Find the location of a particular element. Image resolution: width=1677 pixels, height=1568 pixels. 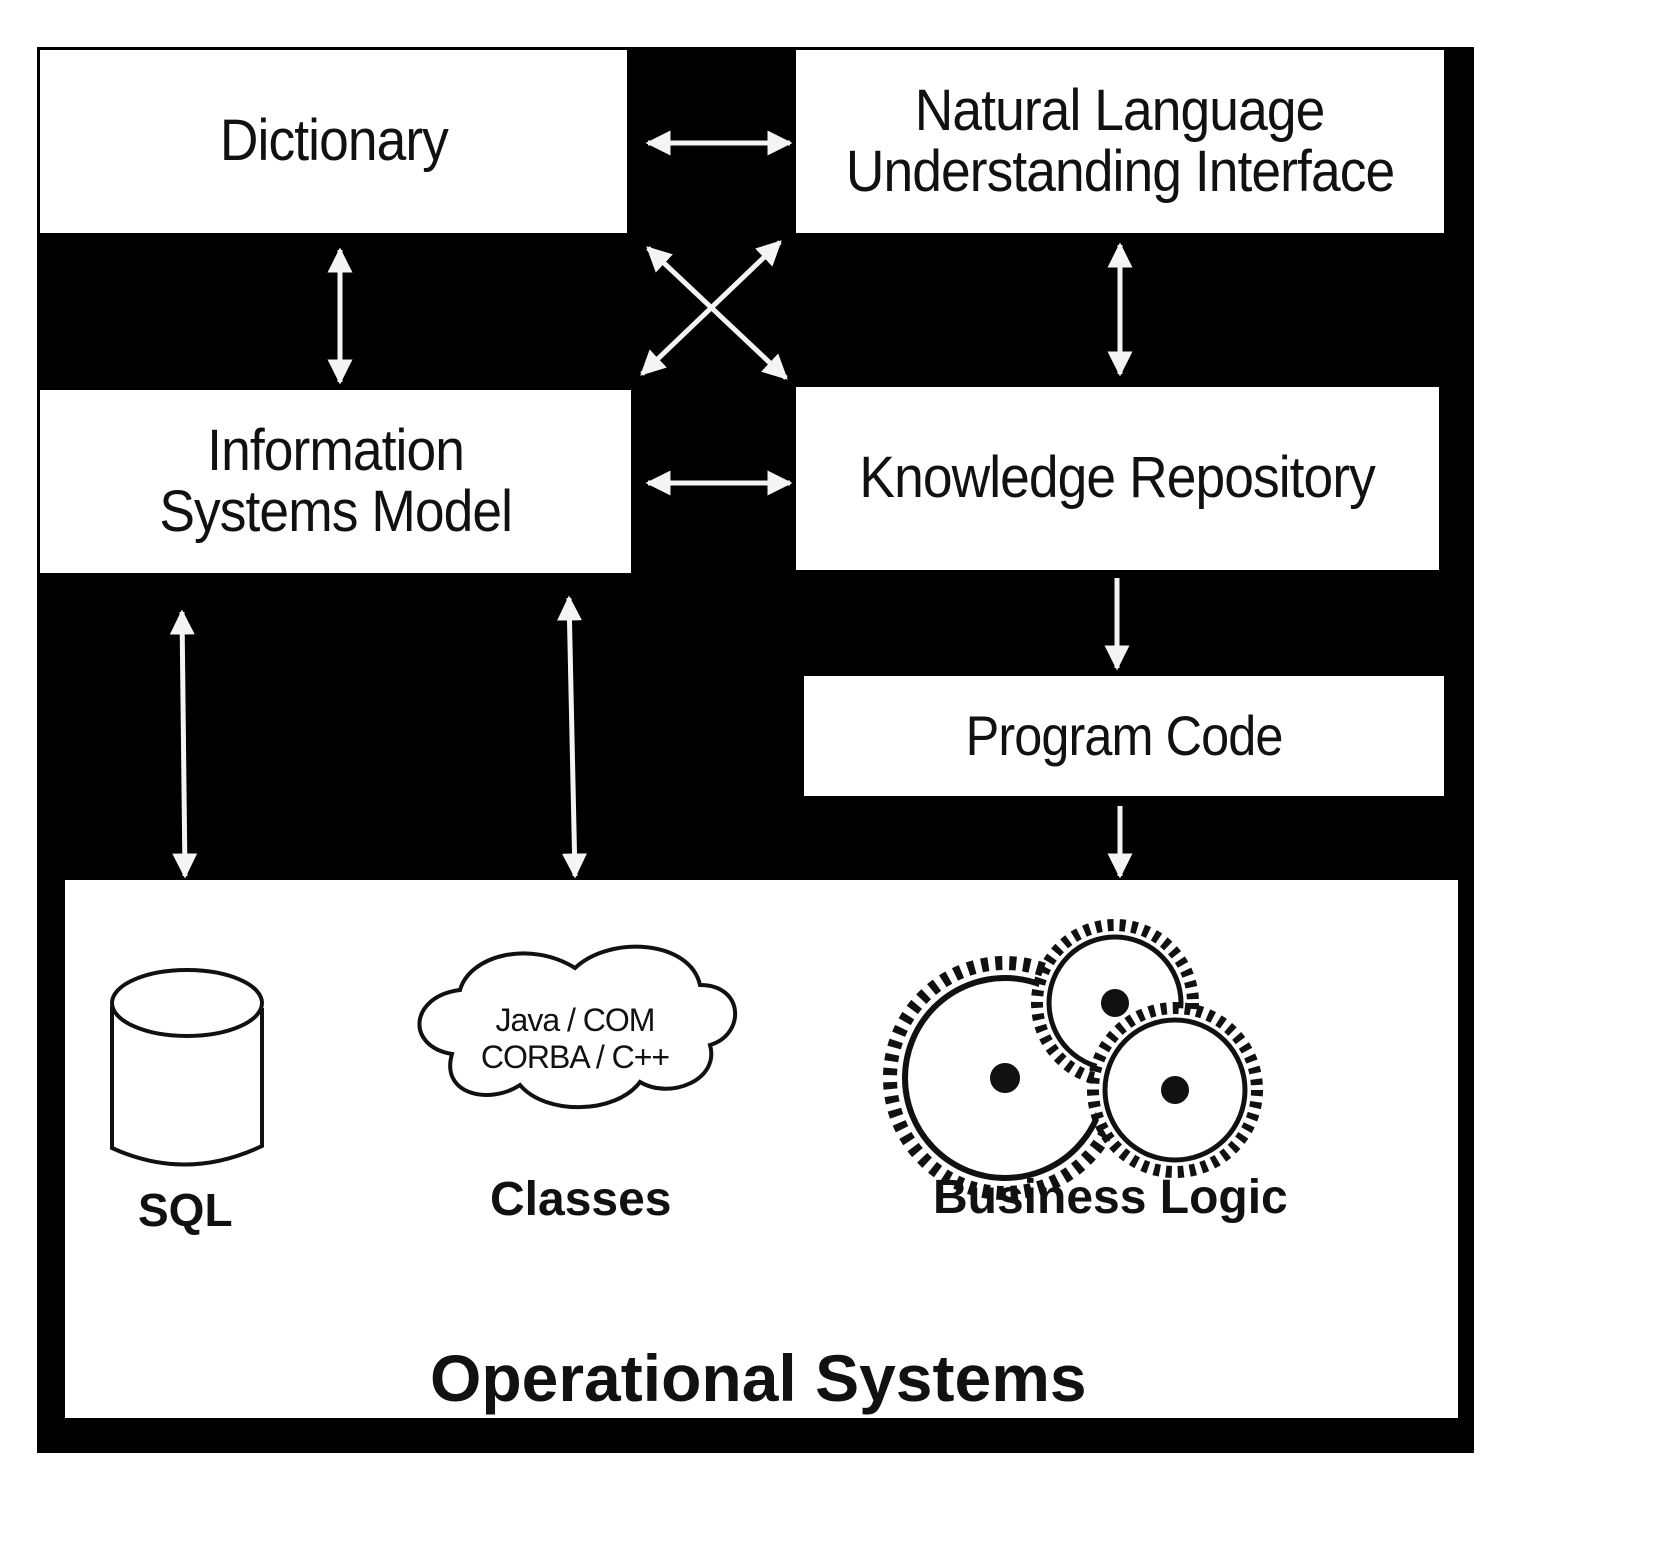

information-systems-model-box: Information Systems Model is located at coordinates (335, 481).